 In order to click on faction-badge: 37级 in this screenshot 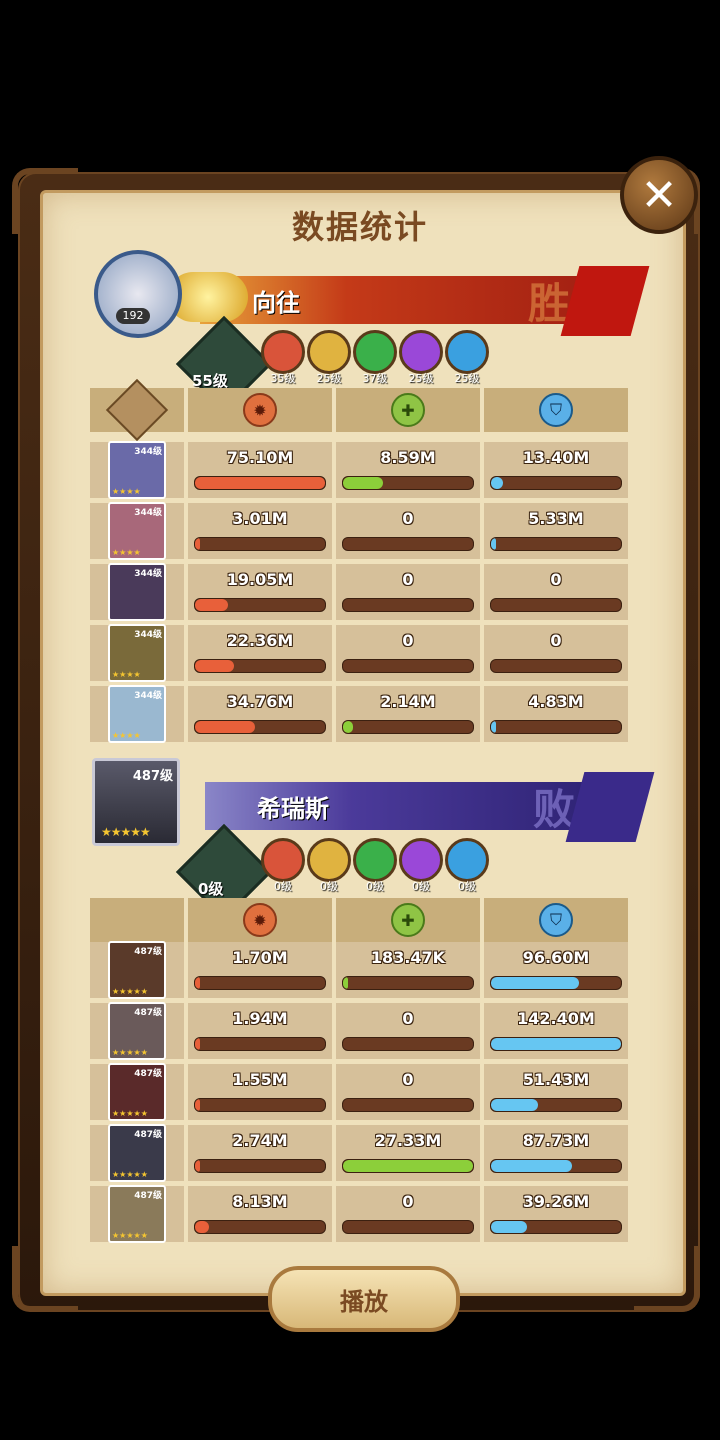, I will do `click(375, 360)`.